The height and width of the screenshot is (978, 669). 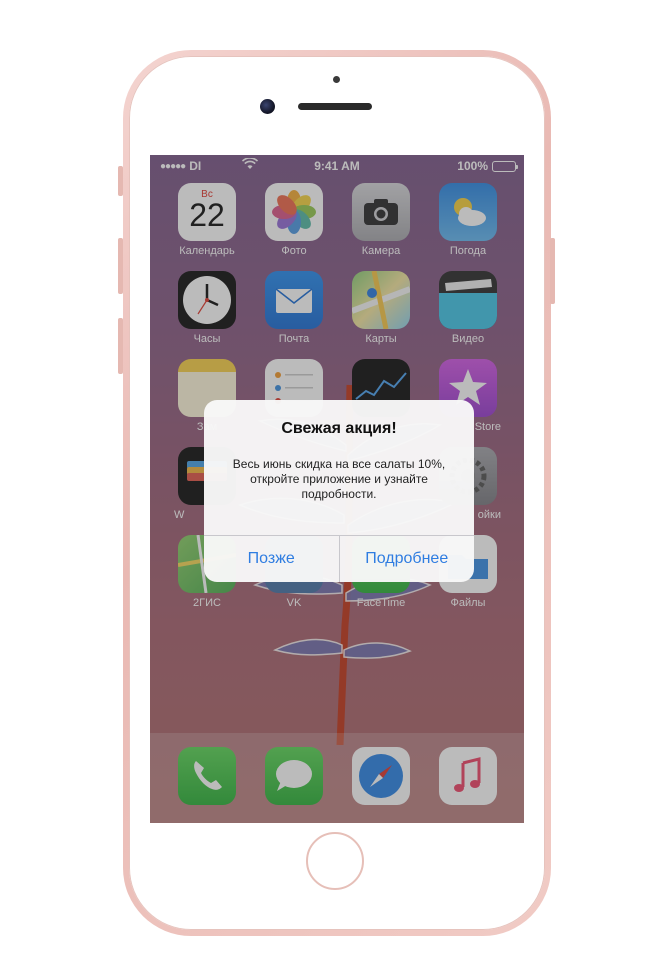 I want to click on front-camera, so click(x=267, y=106).